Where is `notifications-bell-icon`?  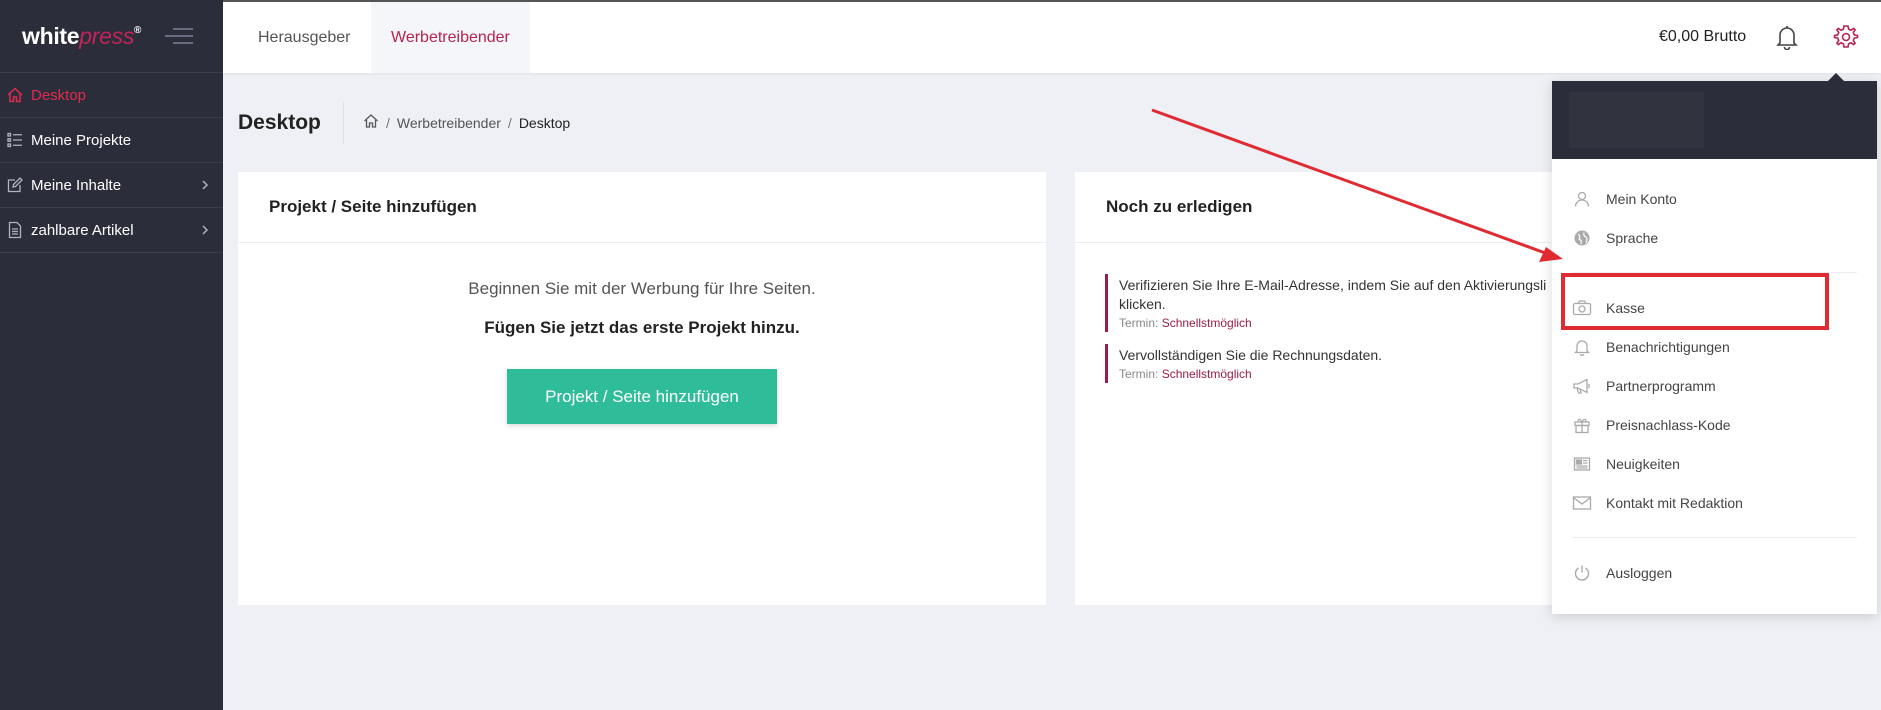 notifications-bell-icon is located at coordinates (1787, 39).